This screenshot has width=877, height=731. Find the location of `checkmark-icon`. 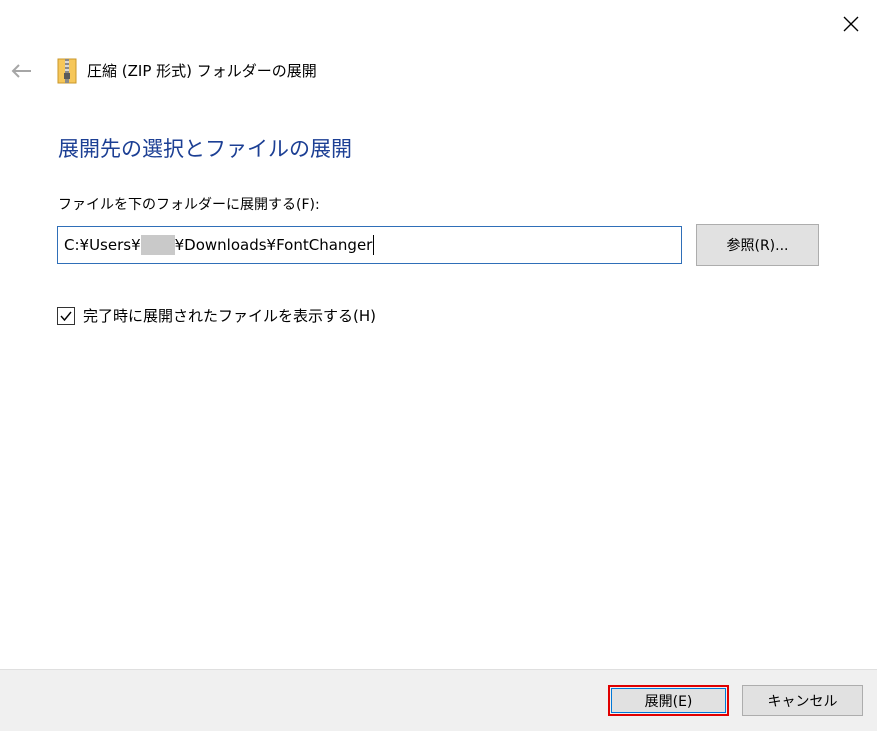

checkmark-icon is located at coordinates (66, 316).